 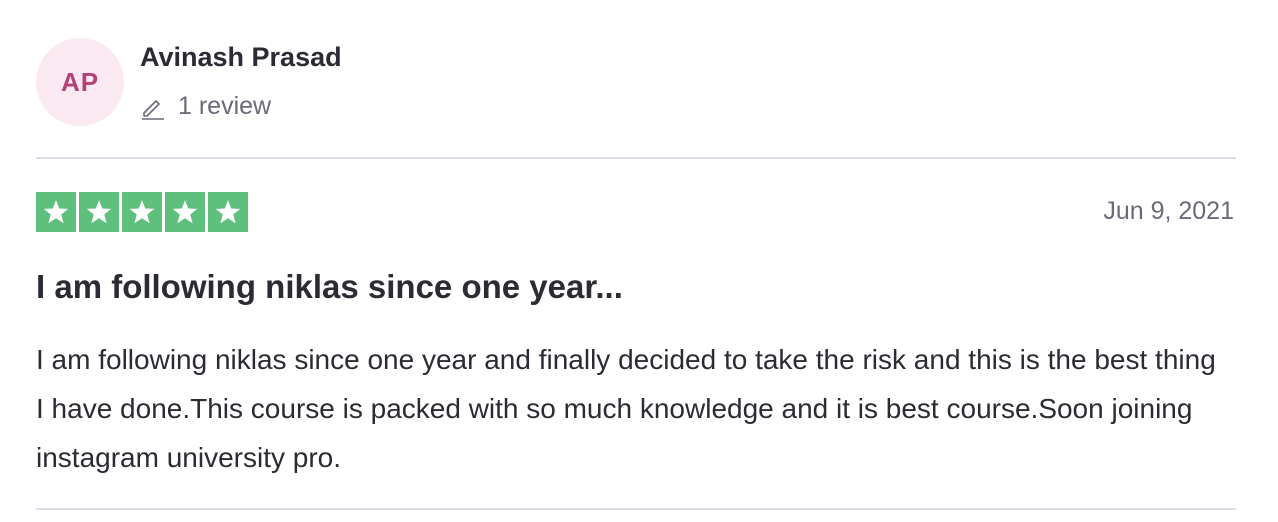 What do you see at coordinates (241, 57) in the screenshot?
I see `reviewer-name: Avinash Prasad` at bounding box center [241, 57].